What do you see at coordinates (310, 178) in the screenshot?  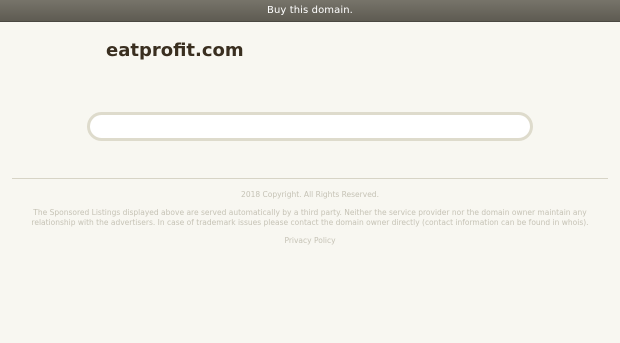 I see `divider` at bounding box center [310, 178].